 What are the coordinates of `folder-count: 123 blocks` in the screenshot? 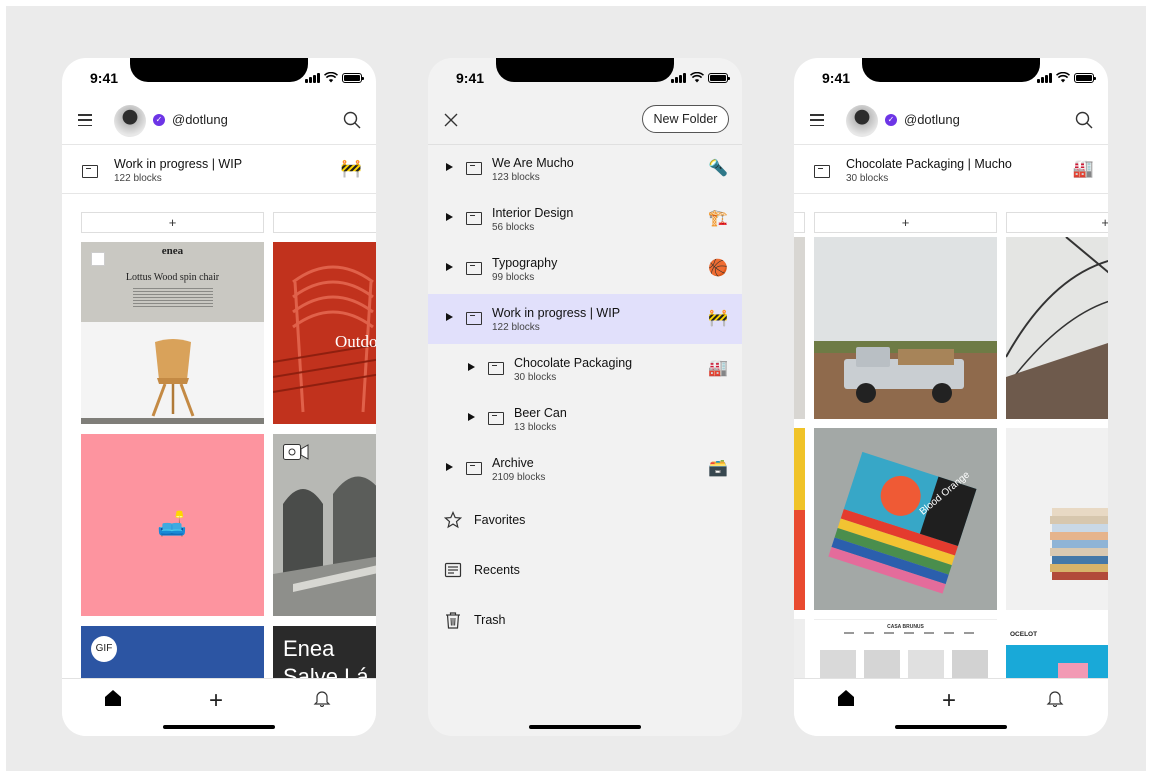 It's located at (516, 177).